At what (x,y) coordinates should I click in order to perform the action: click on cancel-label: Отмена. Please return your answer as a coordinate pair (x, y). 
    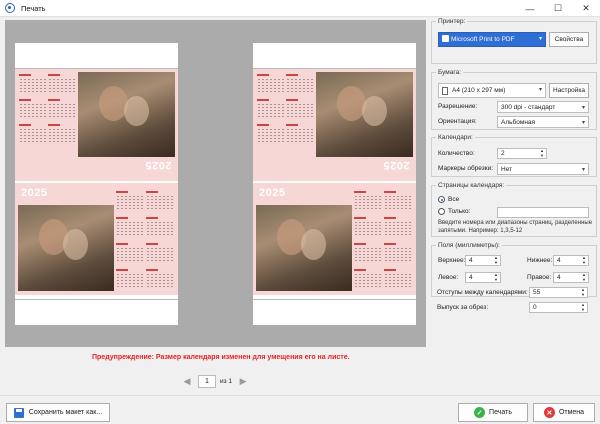
    Looking at the image, I should click on (571, 412).